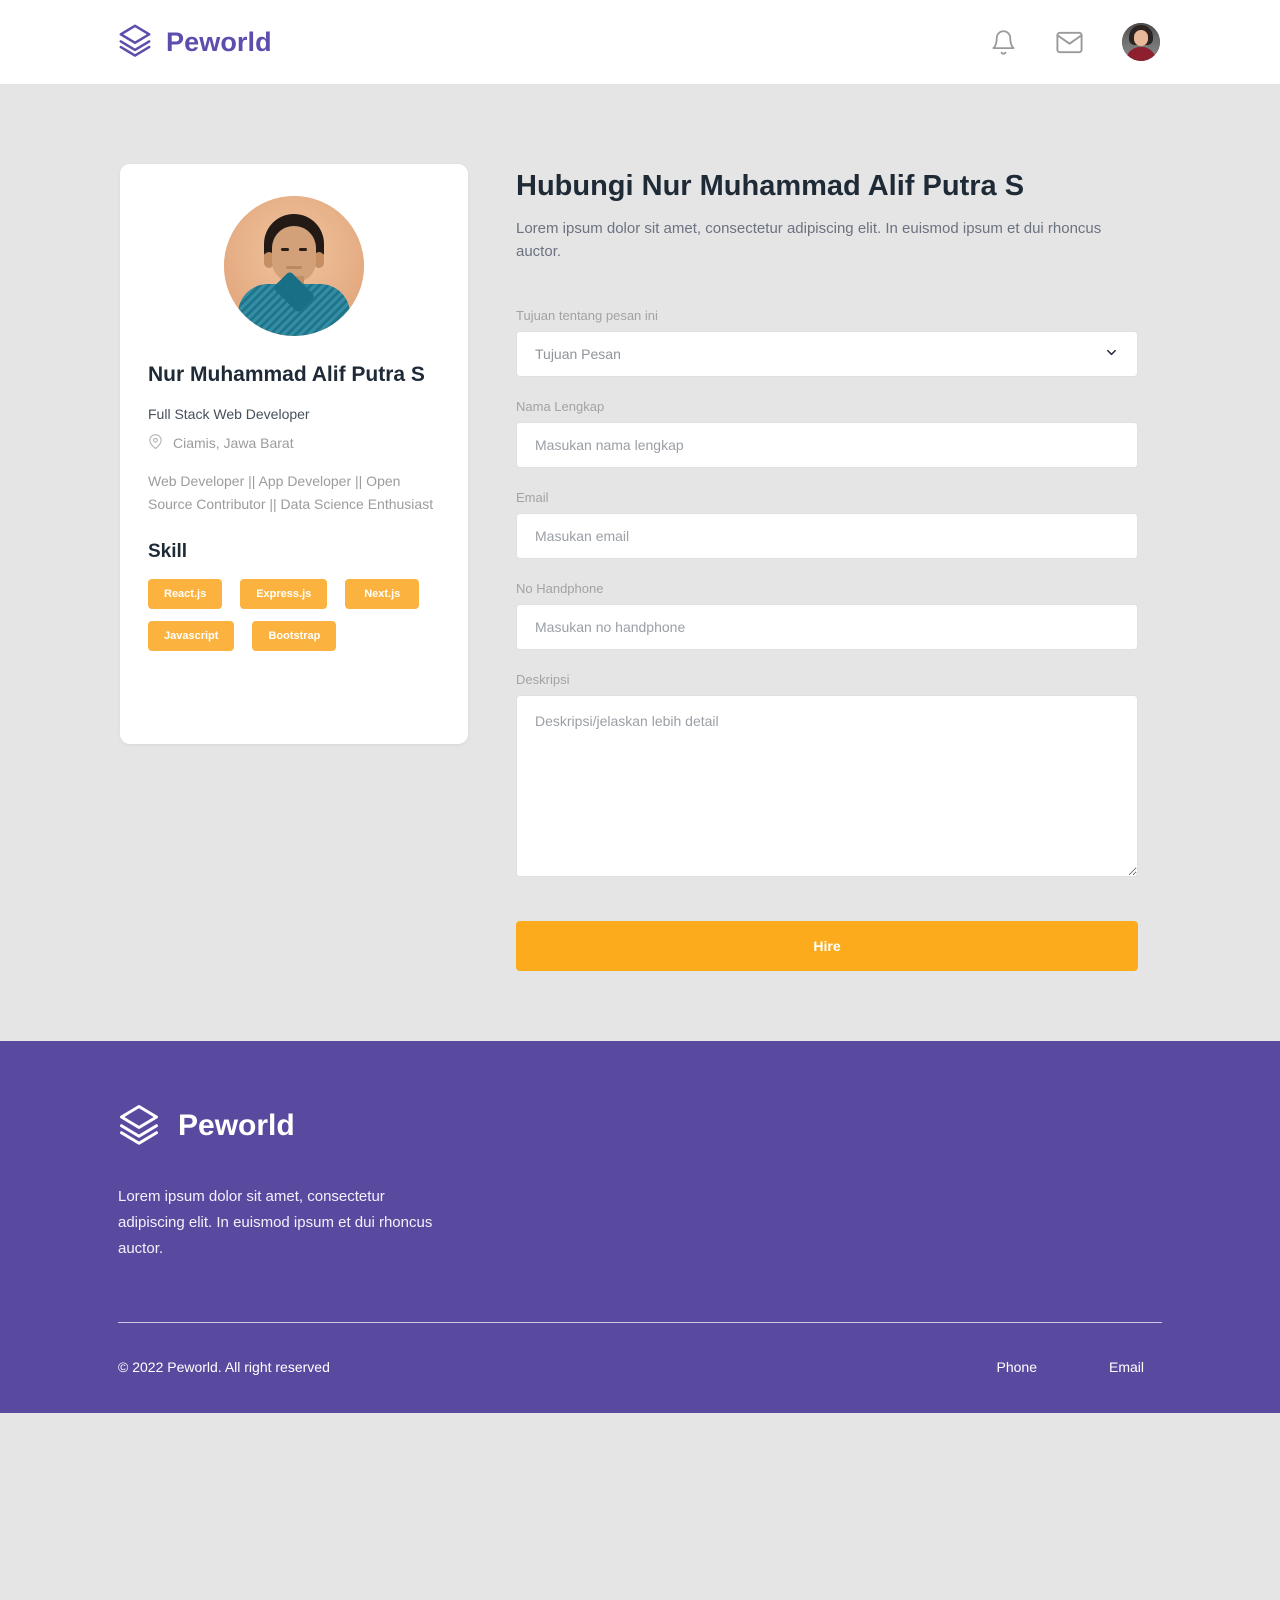 The image size is (1280, 1600). What do you see at coordinates (191, 636) in the screenshot?
I see `skill-badge: Javascript` at bounding box center [191, 636].